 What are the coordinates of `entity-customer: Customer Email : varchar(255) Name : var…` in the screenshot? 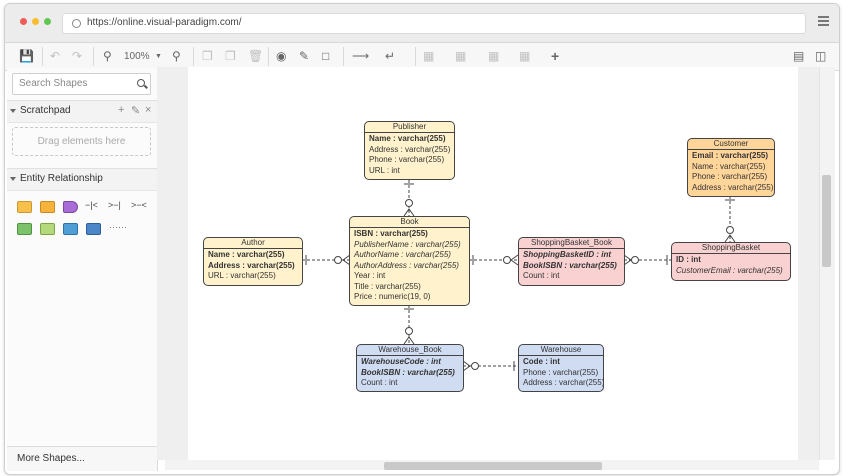 It's located at (731, 167).